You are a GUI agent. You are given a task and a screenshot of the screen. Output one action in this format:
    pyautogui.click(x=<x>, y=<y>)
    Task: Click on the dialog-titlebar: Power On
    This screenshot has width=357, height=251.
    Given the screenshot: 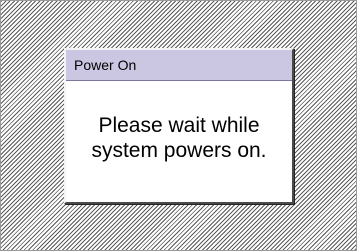 What is the action you would take?
    pyautogui.click(x=179, y=65)
    